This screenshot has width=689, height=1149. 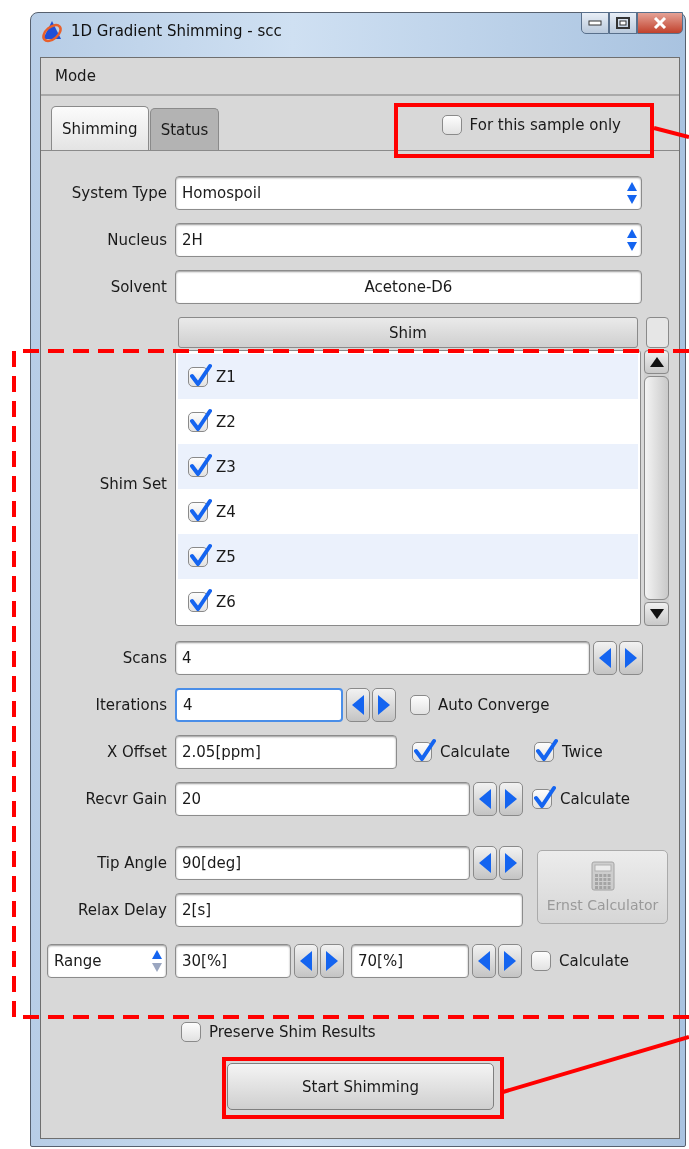 What do you see at coordinates (226, 376) in the screenshot?
I see `checkbox-label: Z1` at bounding box center [226, 376].